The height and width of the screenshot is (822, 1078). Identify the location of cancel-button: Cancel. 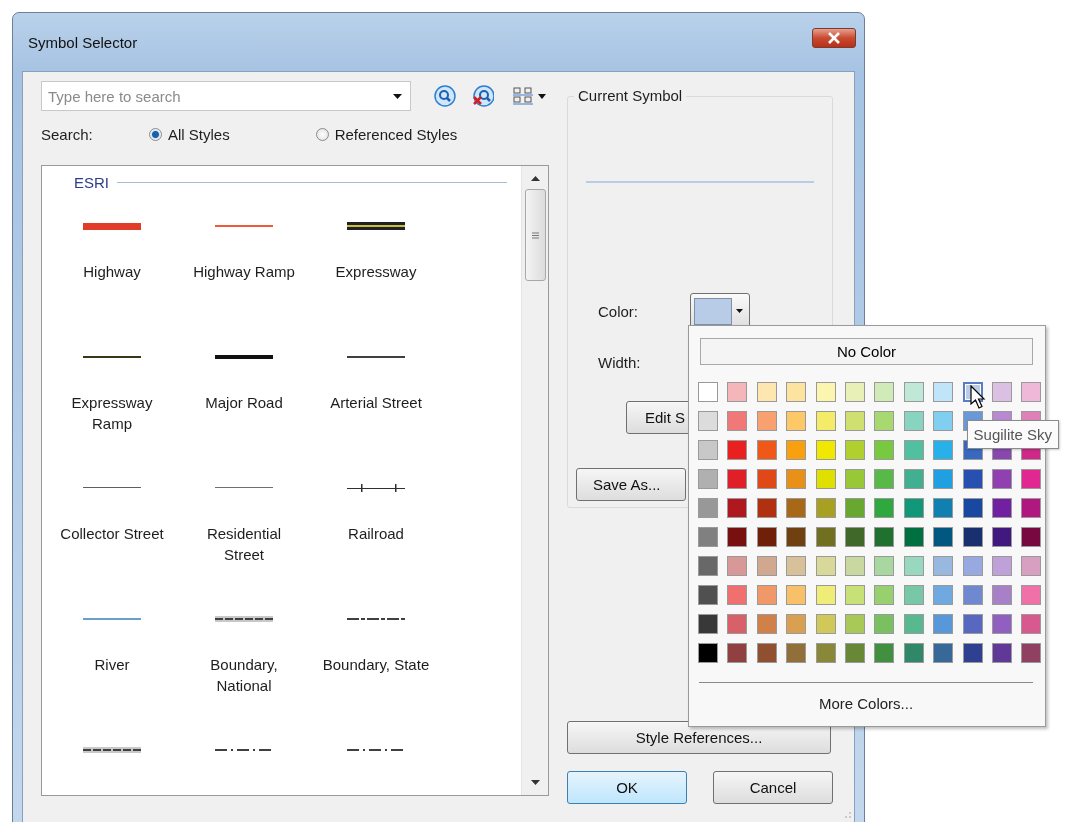
(773, 787).